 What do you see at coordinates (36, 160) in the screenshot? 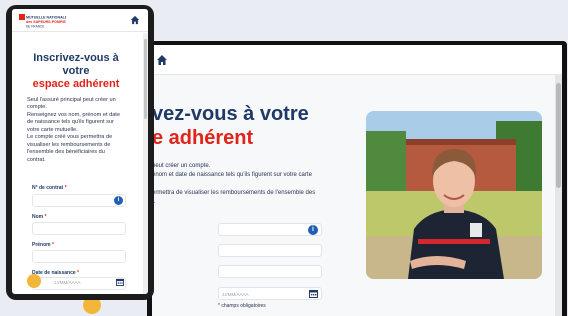
I see `intro-text: contrat.` at bounding box center [36, 160].